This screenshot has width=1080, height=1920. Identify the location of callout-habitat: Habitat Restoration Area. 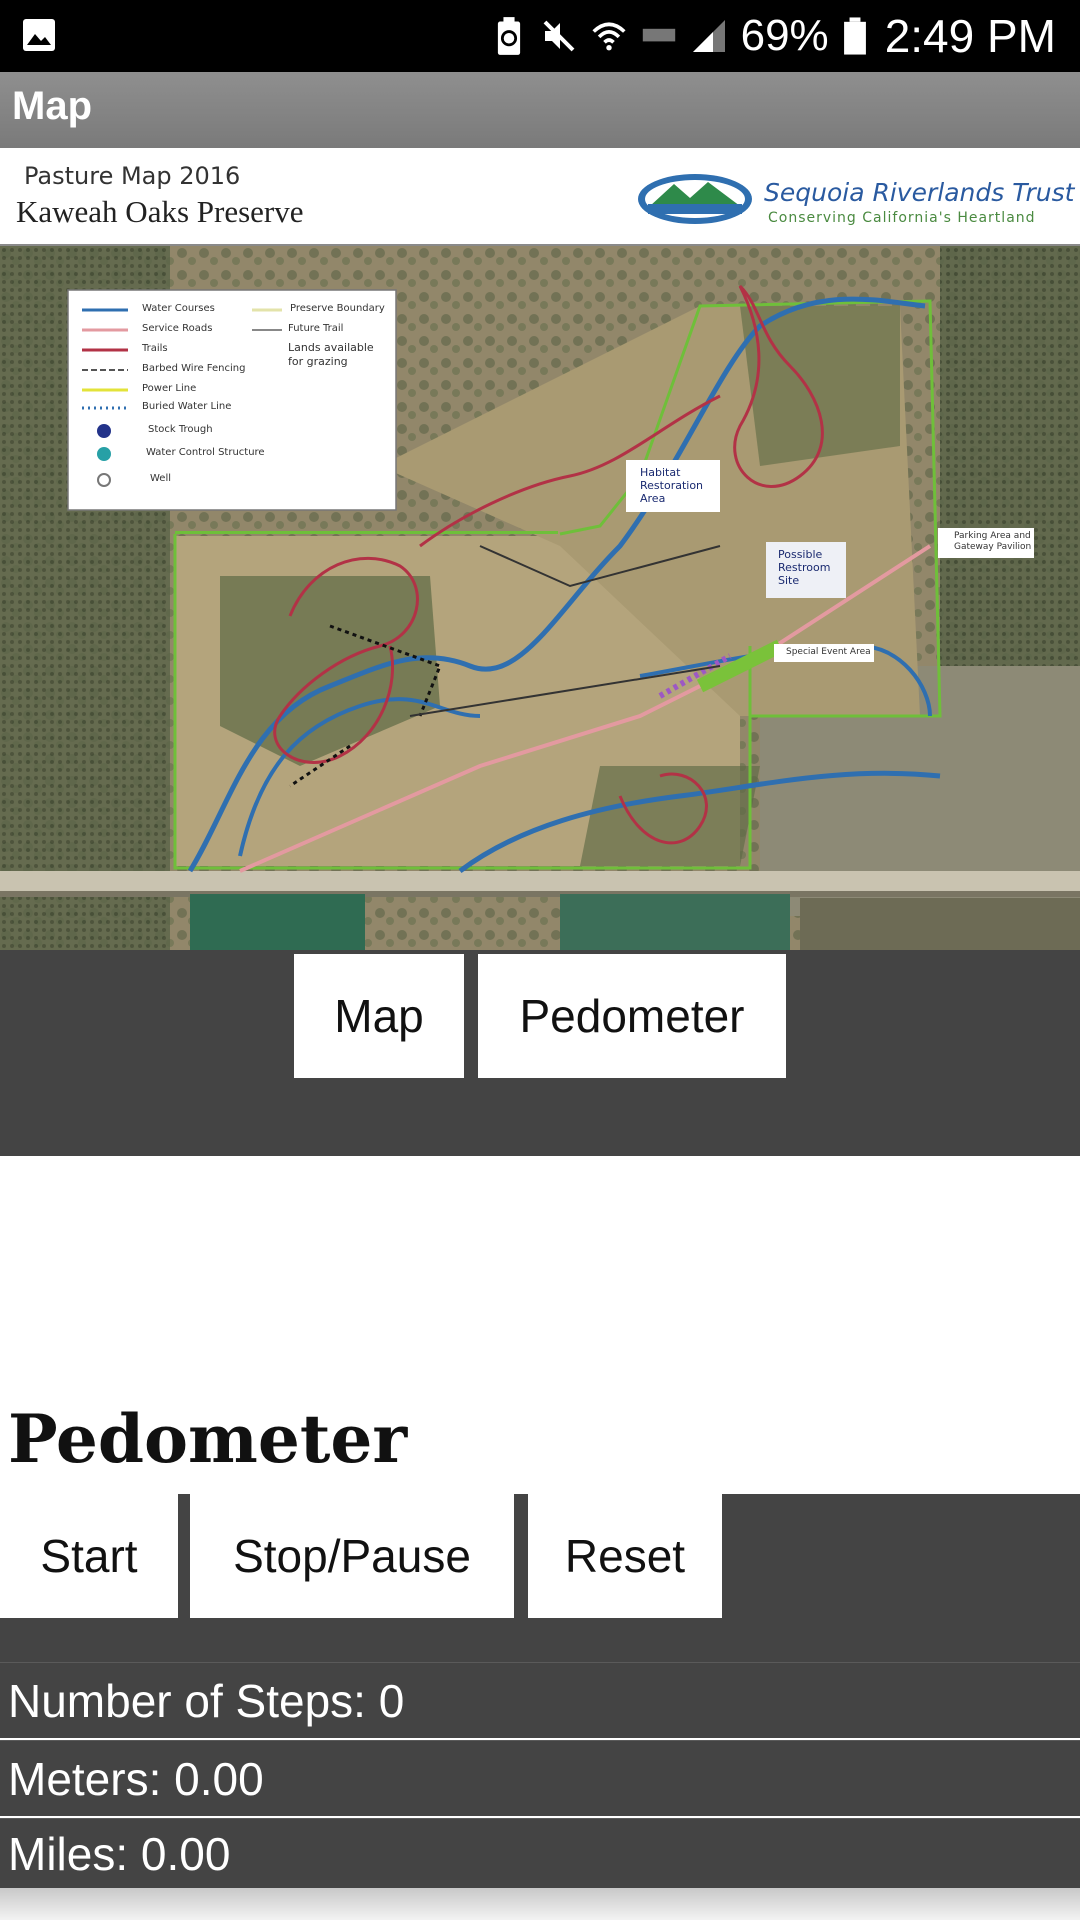
(672, 485).